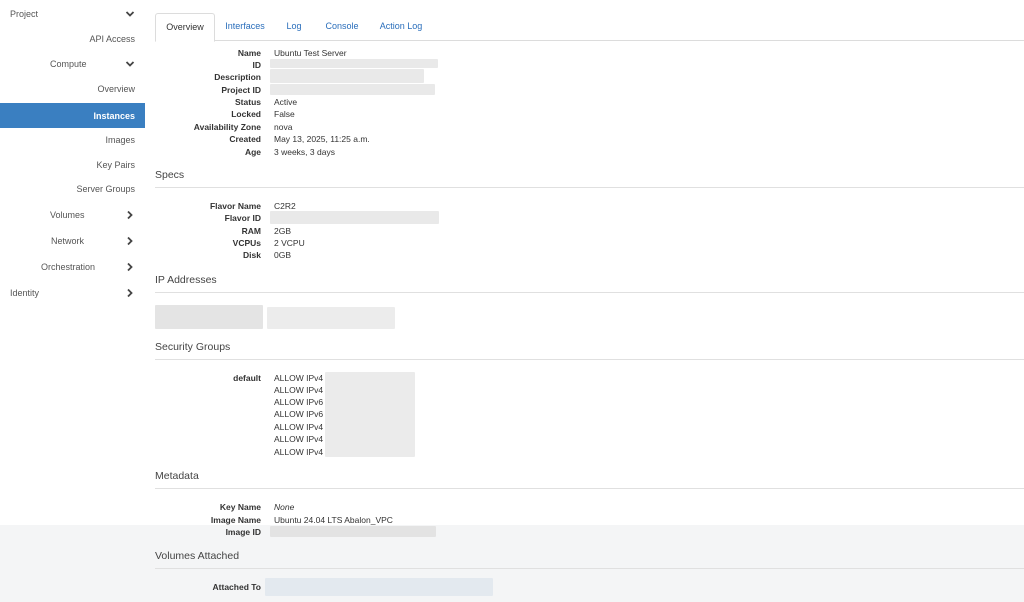 The height and width of the screenshot is (602, 1024). What do you see at coordinates (120, 140) in the screenshot?
I see `sidebar-item-label: Images` at bounding box center [120, 140].